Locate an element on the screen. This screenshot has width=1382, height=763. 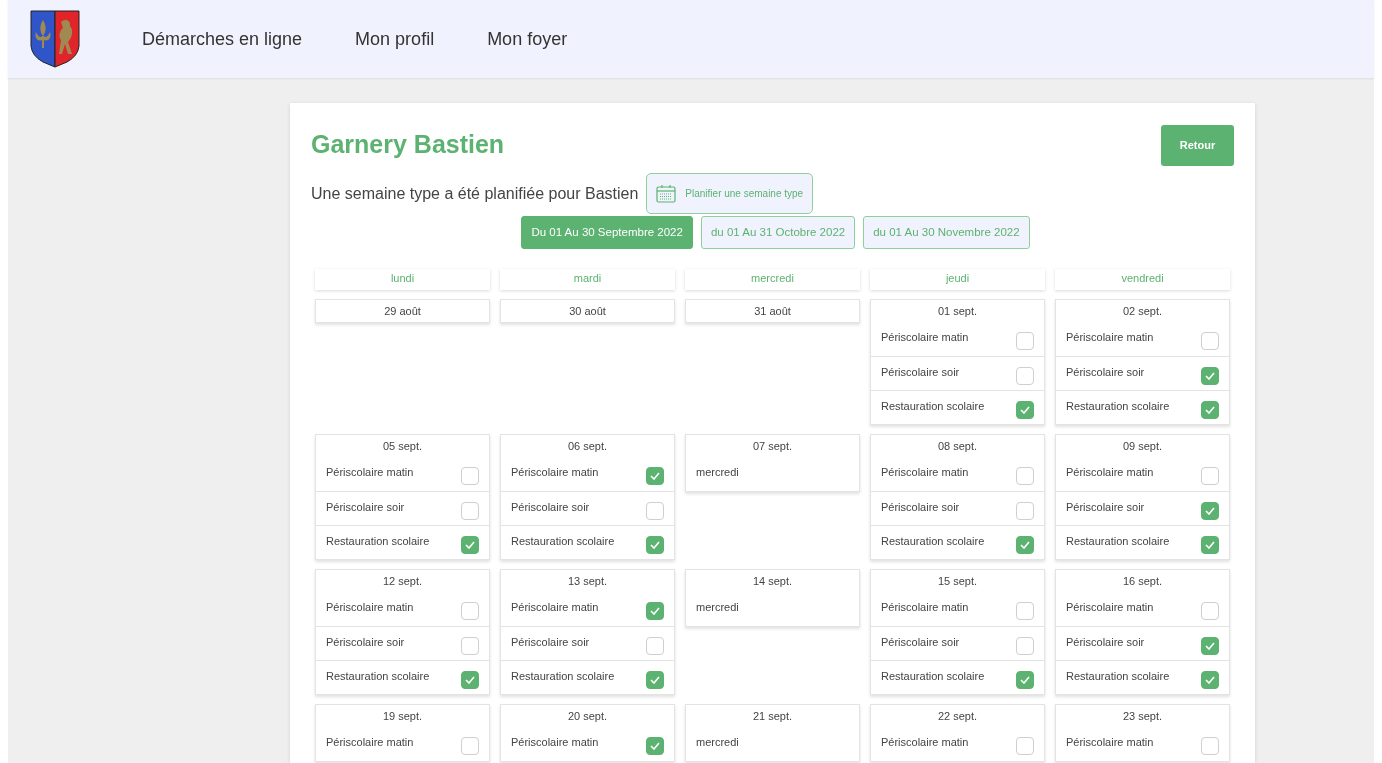
day-date: 14 sept. is located at coordinates (772, 581).